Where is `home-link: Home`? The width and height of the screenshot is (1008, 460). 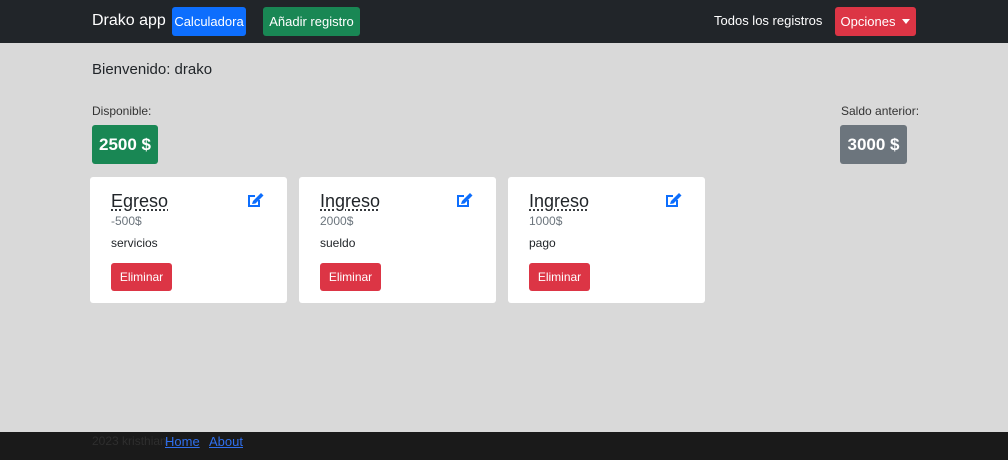 home-link: Home is located at coordinates (182, 441).